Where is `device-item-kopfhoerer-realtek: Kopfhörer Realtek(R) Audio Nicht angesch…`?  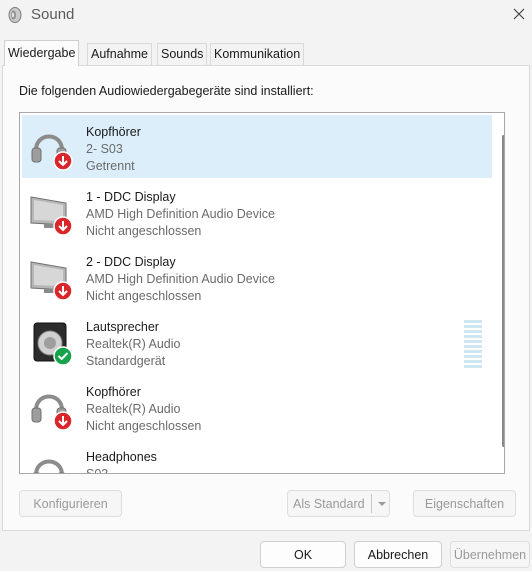
device-item-kopfhoerer-realtek: Kopfhörer Realtek(R) Audio Nicht angesch… is located at coordinates (257, 406).